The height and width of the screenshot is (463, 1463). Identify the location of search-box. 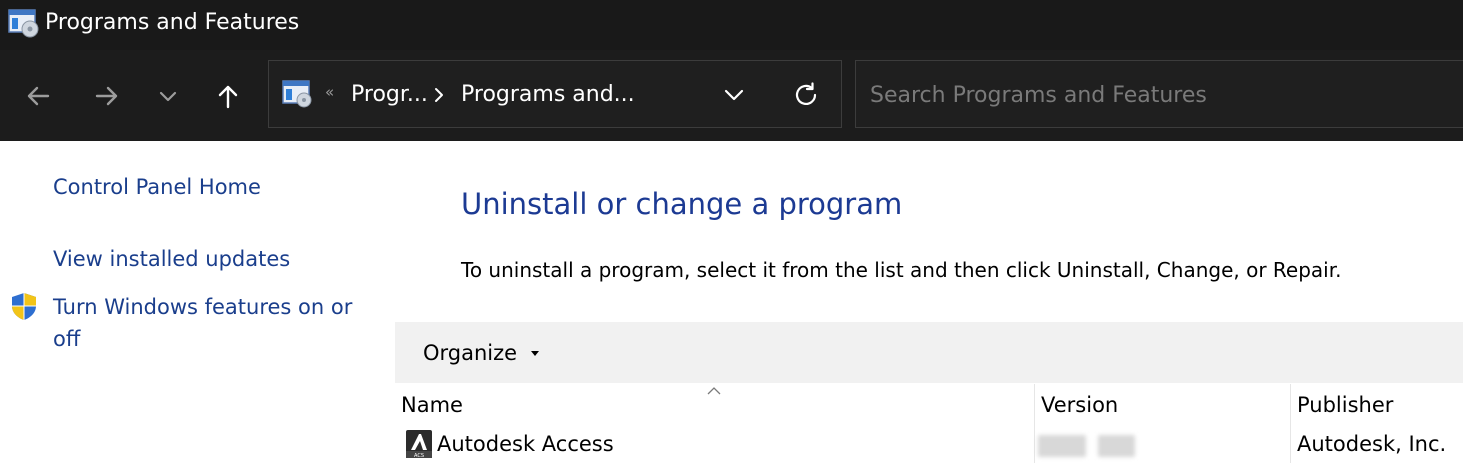
(1159, 94).